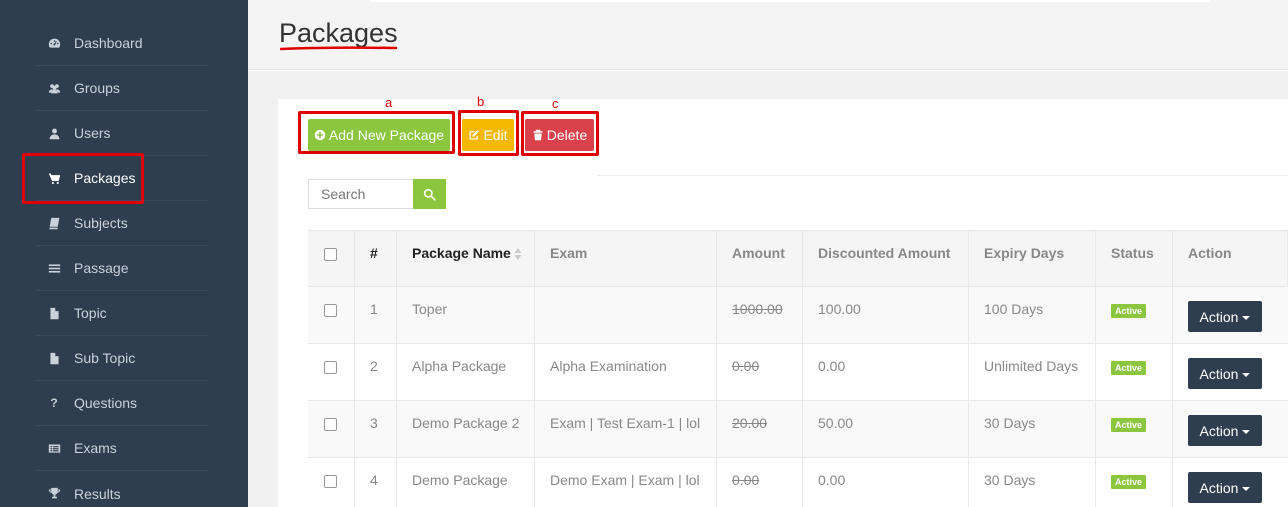 This screenshot has height=507, width=1288. What do you see at coordinates (460, 480) in the screenshot?
I see `package-name: Demo Package` at bounding box center [460, 480].